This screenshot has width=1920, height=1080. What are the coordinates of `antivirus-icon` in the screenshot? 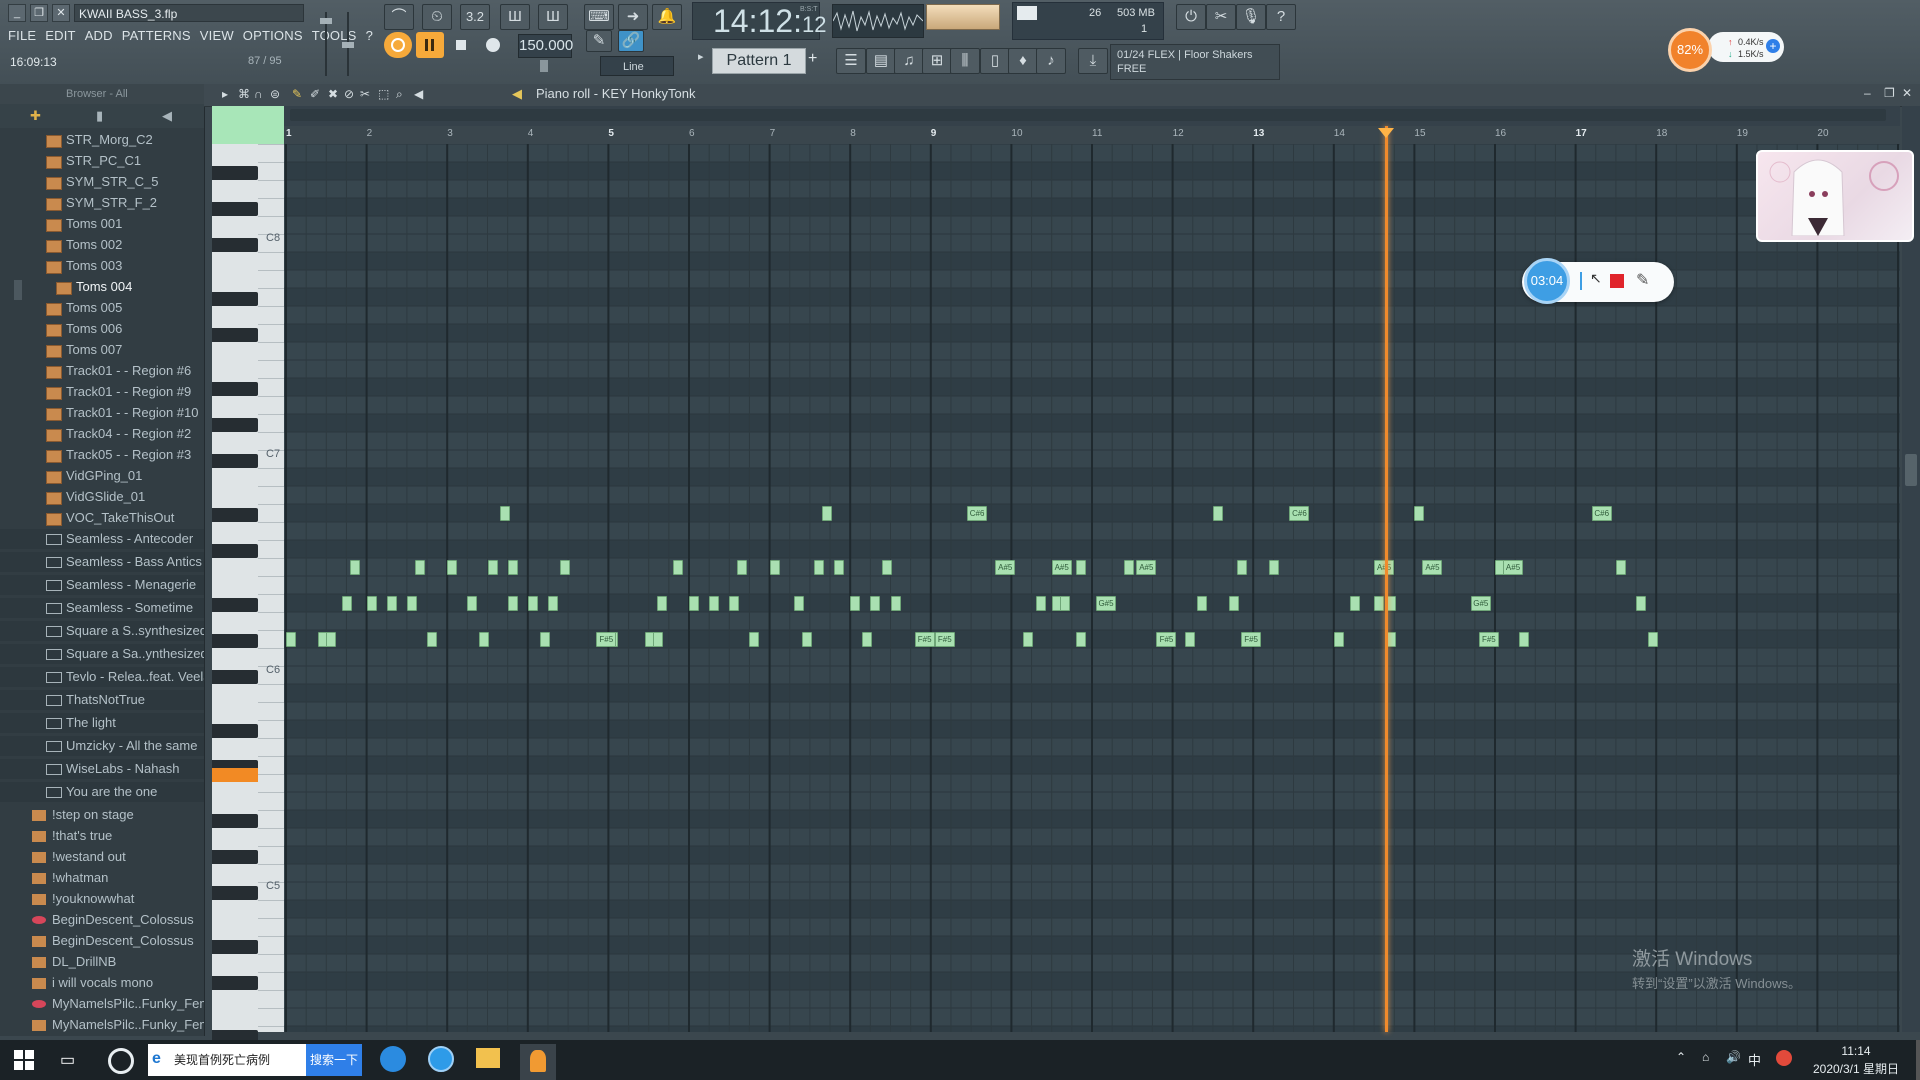 It's located at (1784, 1058).